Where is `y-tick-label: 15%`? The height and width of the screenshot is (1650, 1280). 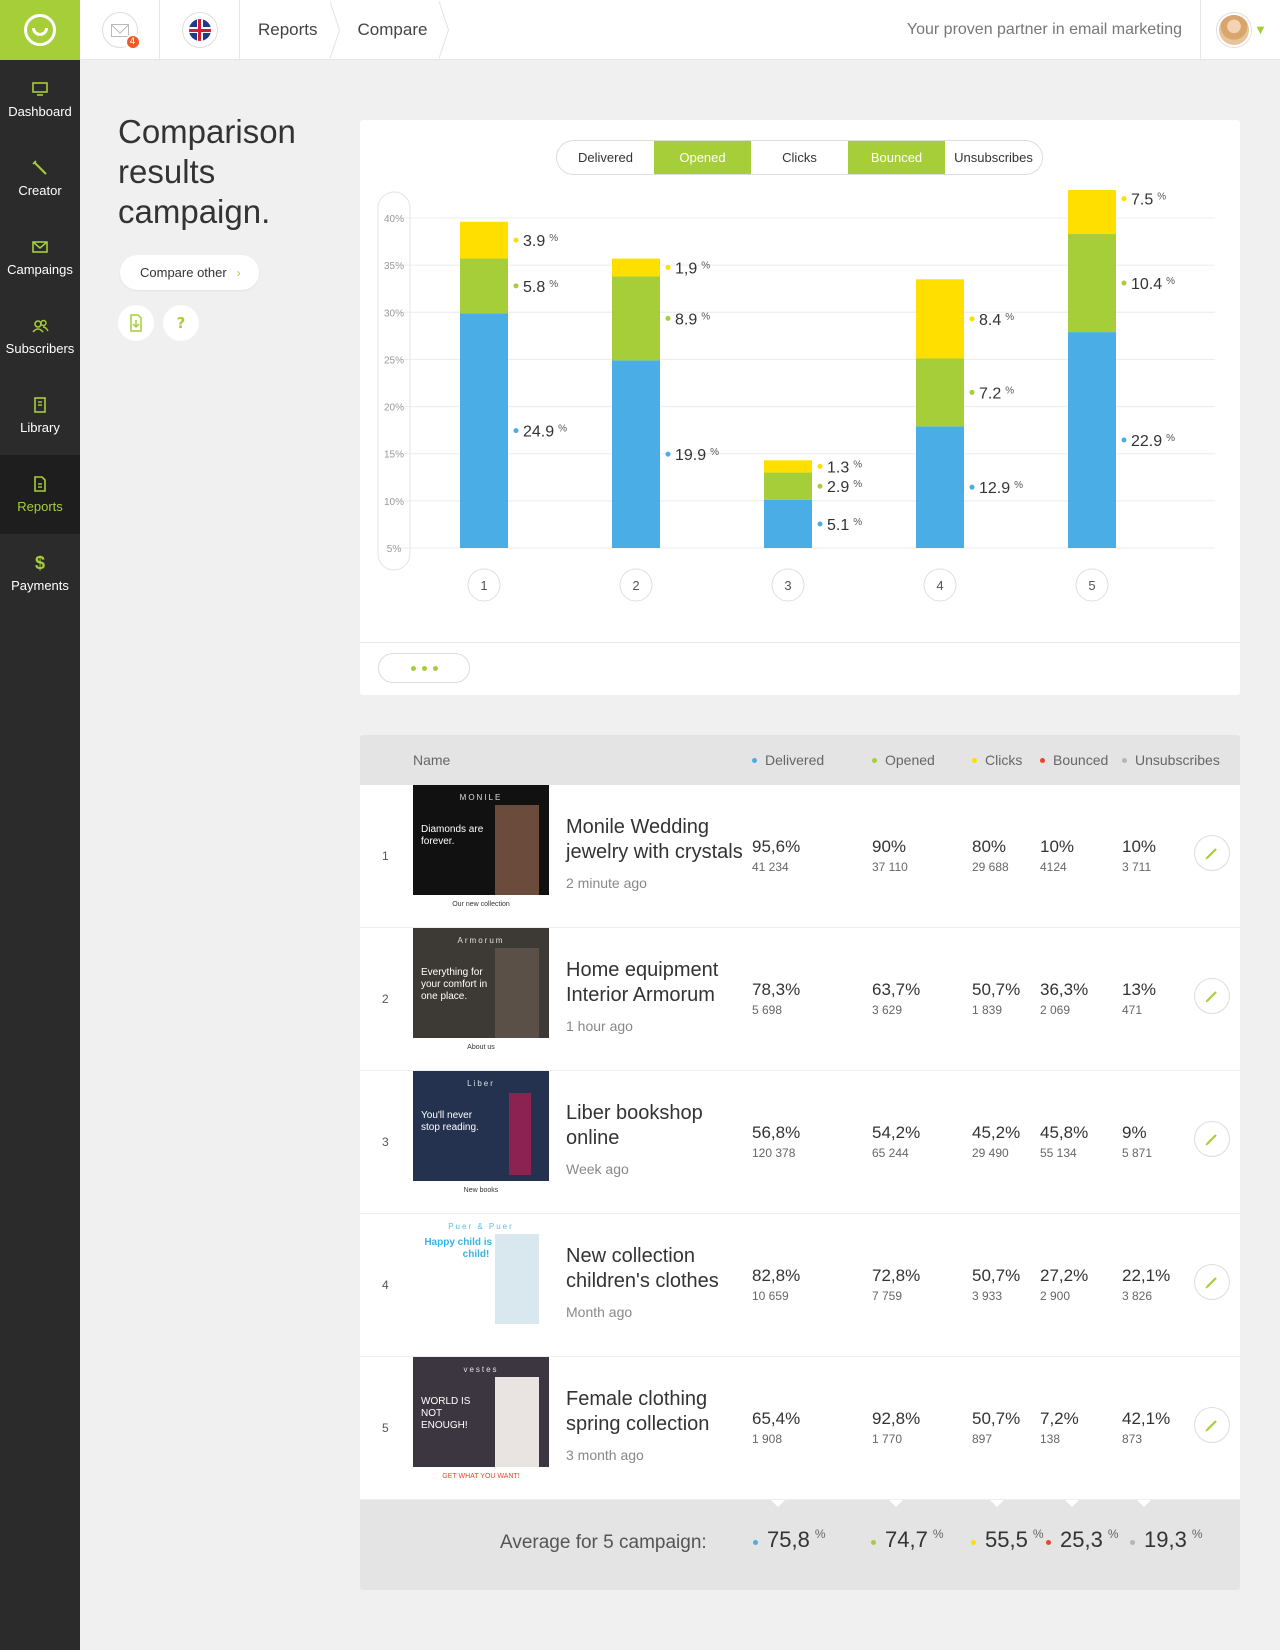 y-tick-label: 15% is located at coordinates (394, 455).